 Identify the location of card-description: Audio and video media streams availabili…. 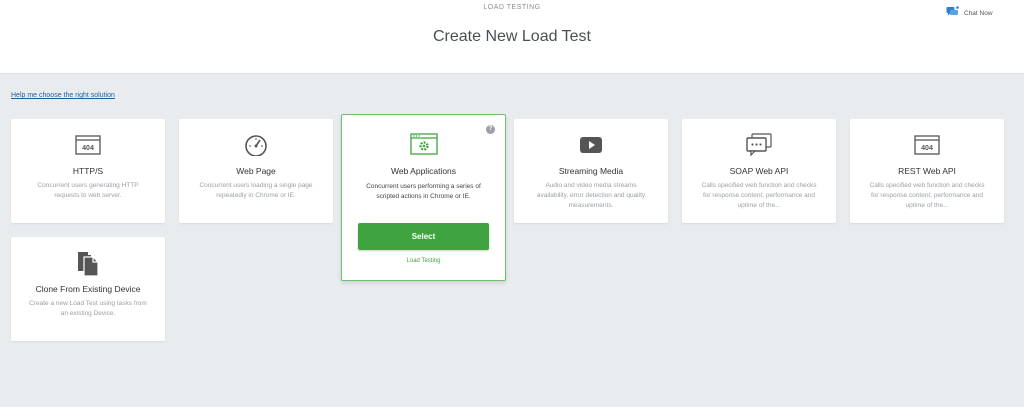
(591, 195).